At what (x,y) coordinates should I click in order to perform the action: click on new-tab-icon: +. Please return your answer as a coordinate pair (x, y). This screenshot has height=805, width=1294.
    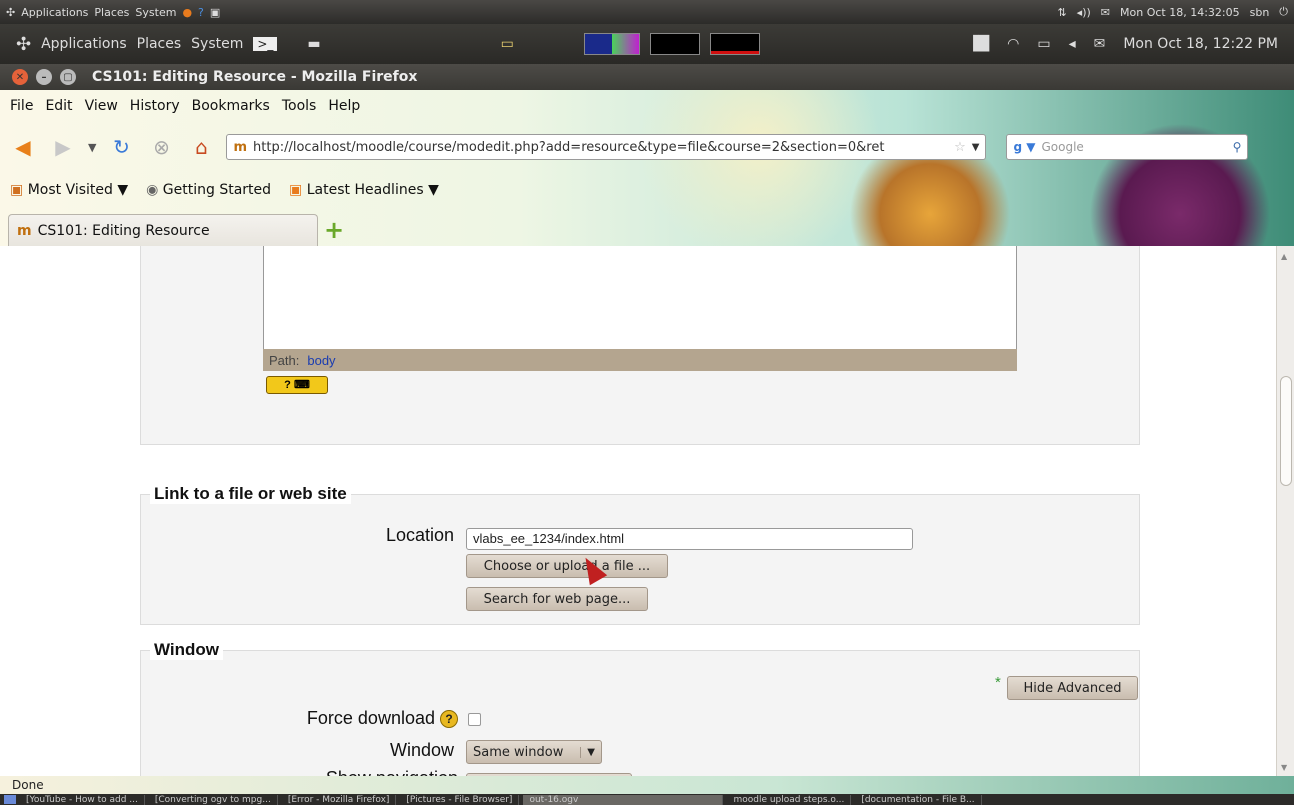
    Looking at the image, I should click on (334, 231).